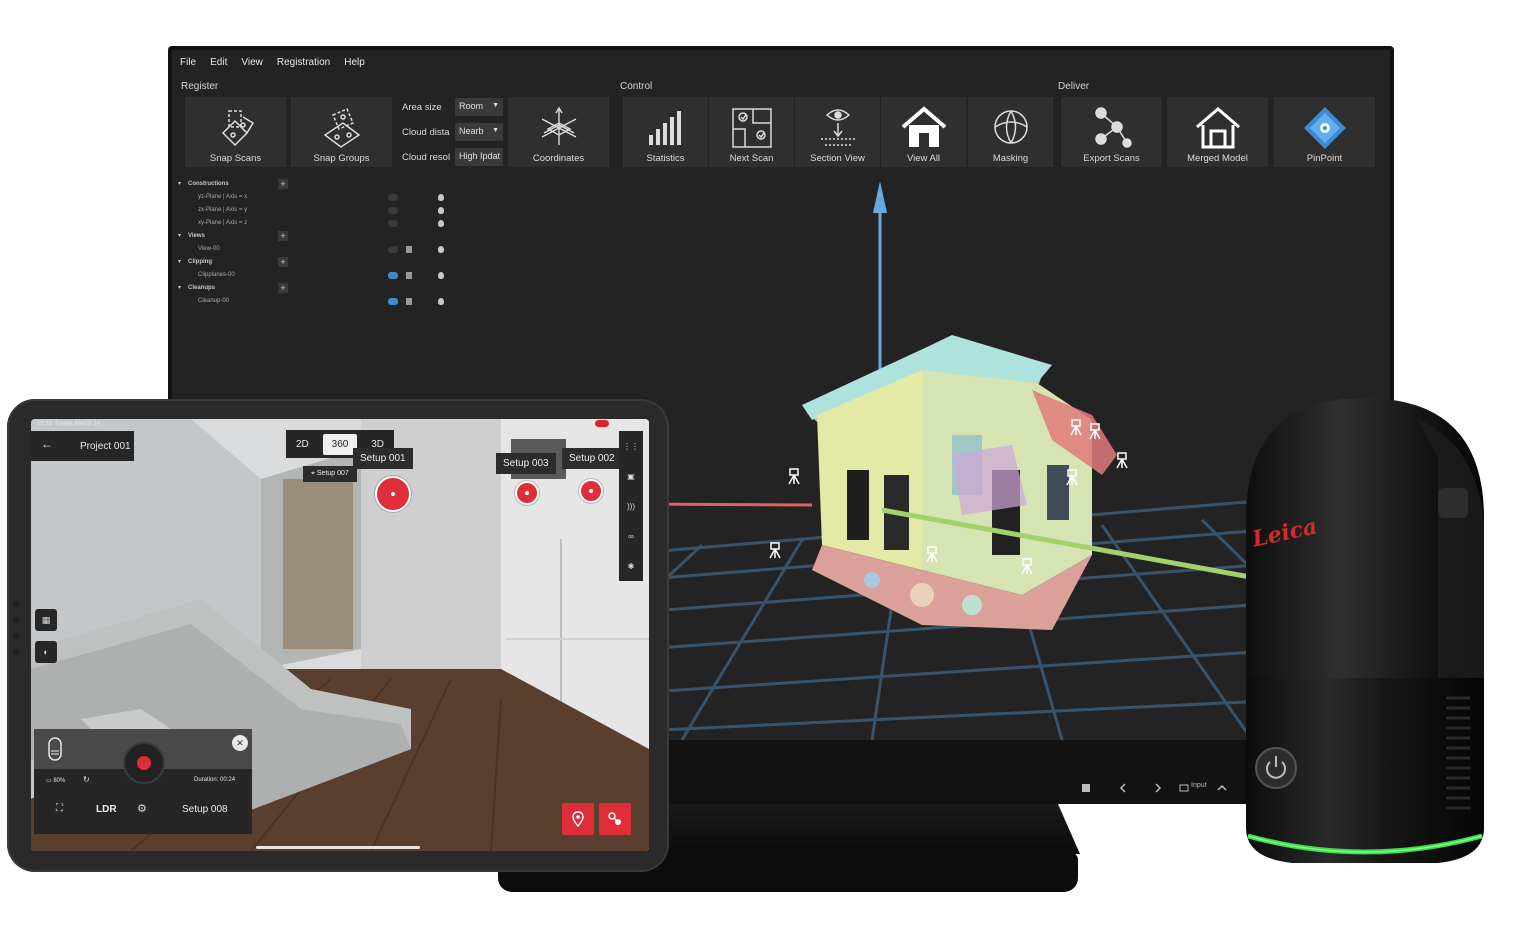 Image resolution: width=1532 pixels, height=940 pixels. I want to click on place-marker-button, so click(578, 819).